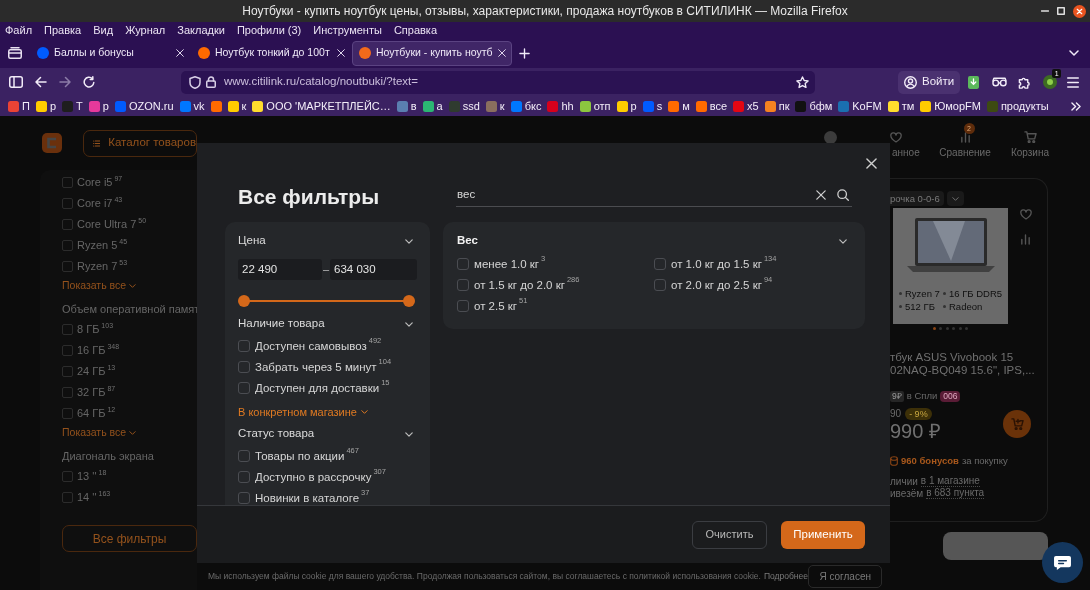 This screenshot has width=1090, height=590. I want to click on site-icon, so click(216, 106).